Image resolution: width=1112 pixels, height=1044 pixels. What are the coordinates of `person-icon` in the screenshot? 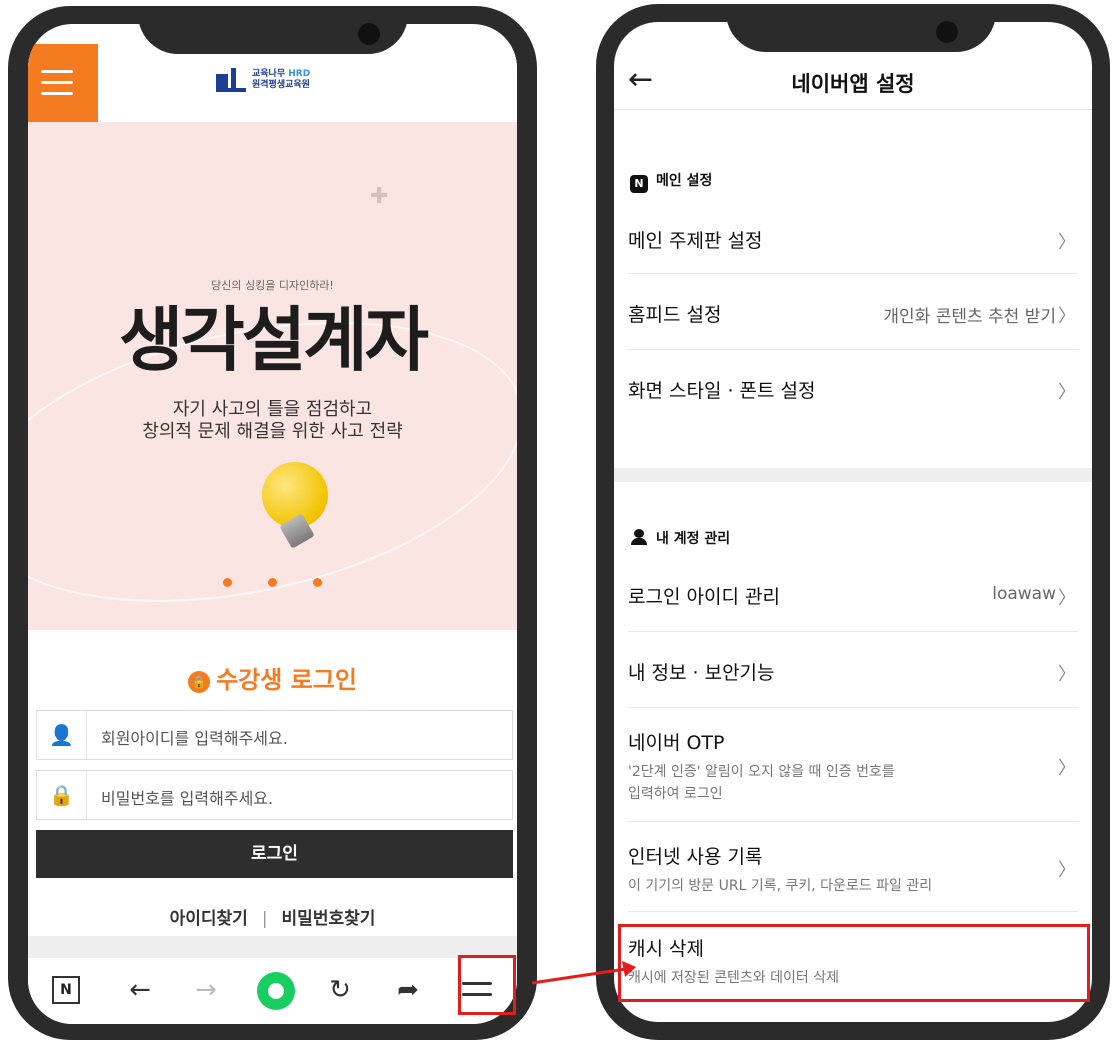 It's located at (639, 537).